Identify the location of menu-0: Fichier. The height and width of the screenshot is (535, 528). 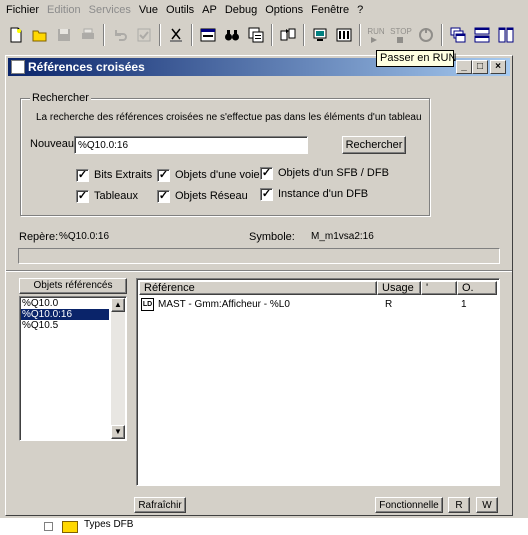
(22, 10).